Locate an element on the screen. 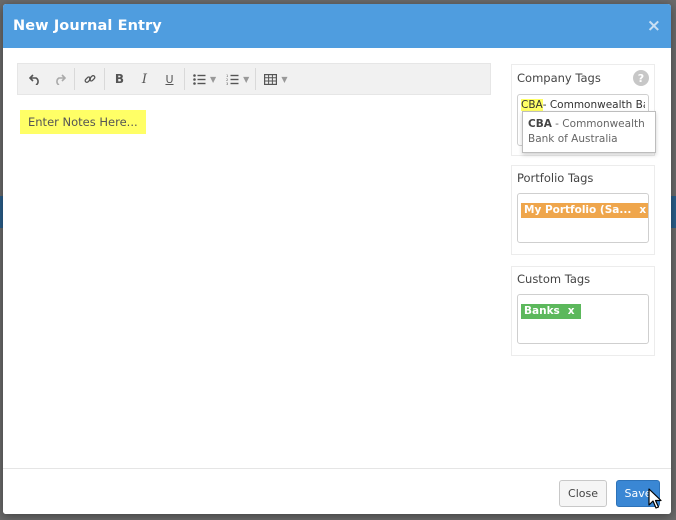 The width and height of the screenshot is (676, 520). portfolio-tags-input-box: My Portfolio (Sa... x is located at coordinates (583, 218).